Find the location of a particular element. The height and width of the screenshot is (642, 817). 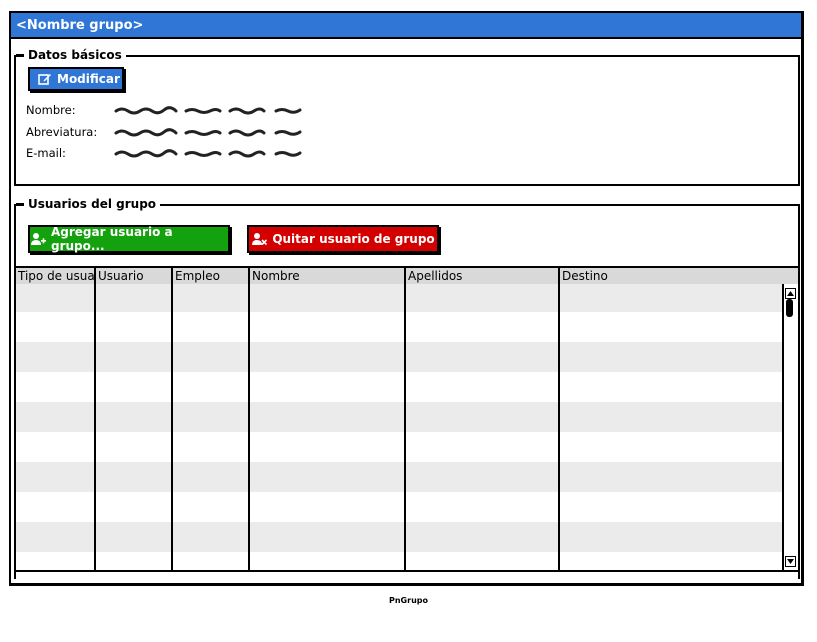

nombre-value-scribble is located at coordinates (208, 110).